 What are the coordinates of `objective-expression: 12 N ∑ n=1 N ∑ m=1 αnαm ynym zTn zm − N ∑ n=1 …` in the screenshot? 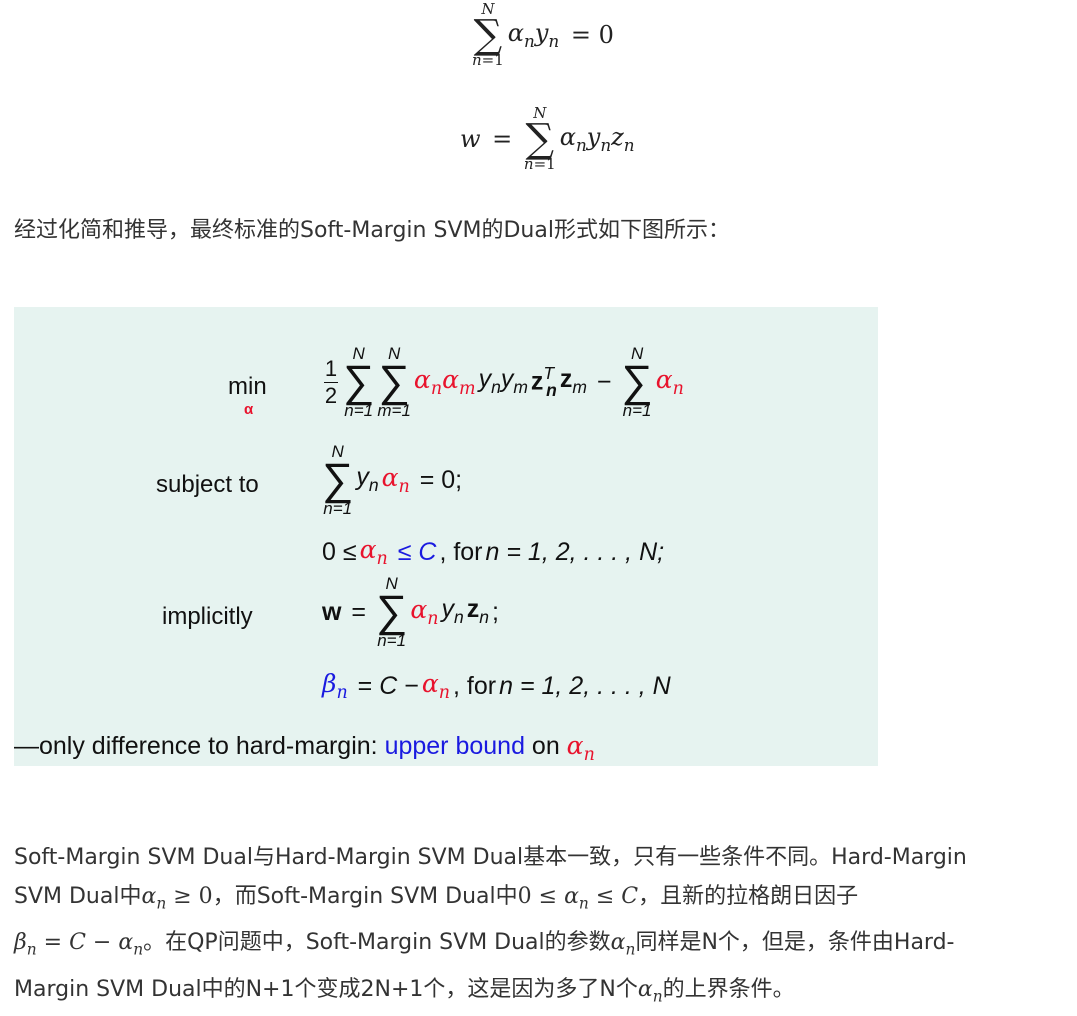 It's located at (504, 382).